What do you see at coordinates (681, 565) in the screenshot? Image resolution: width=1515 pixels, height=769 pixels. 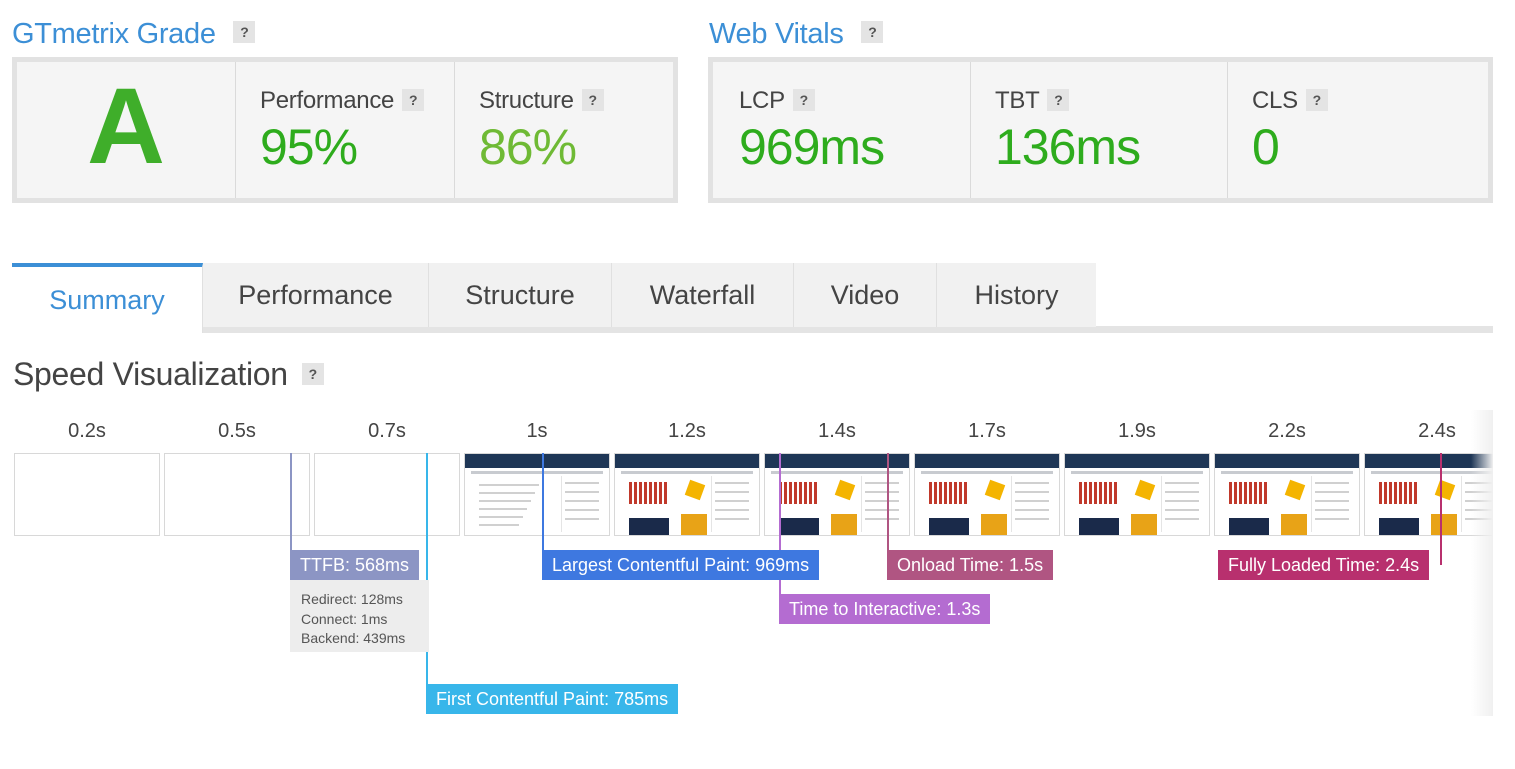 I see `lcp-badge: Largest Contentful Paint: 969ms` at bounding box center [681, 565].